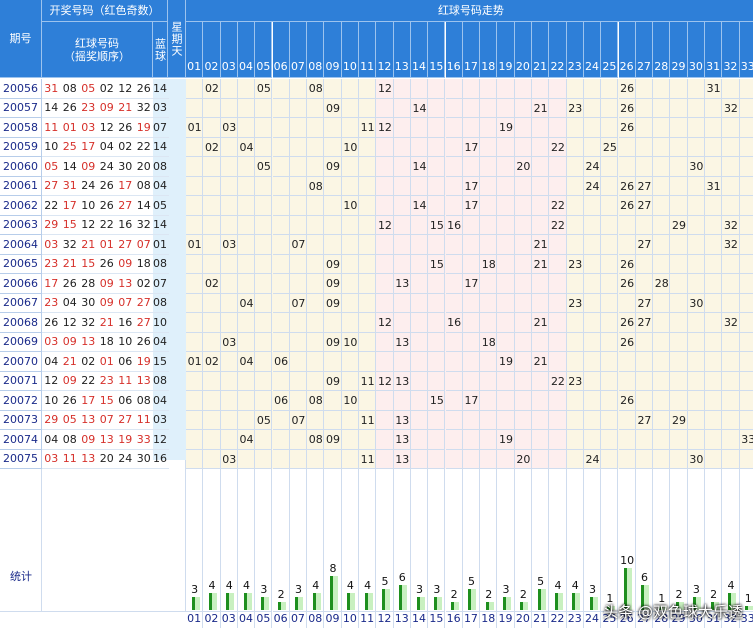  Describe the element at coordinates (489, 50) in the screenshot. I see `column-header-18: 18` at that location.